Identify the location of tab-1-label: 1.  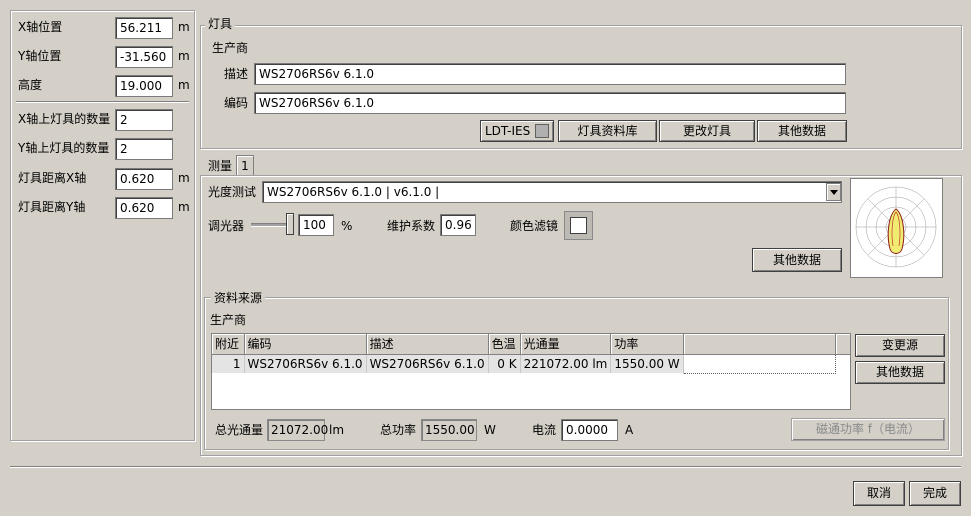
(245, 166).